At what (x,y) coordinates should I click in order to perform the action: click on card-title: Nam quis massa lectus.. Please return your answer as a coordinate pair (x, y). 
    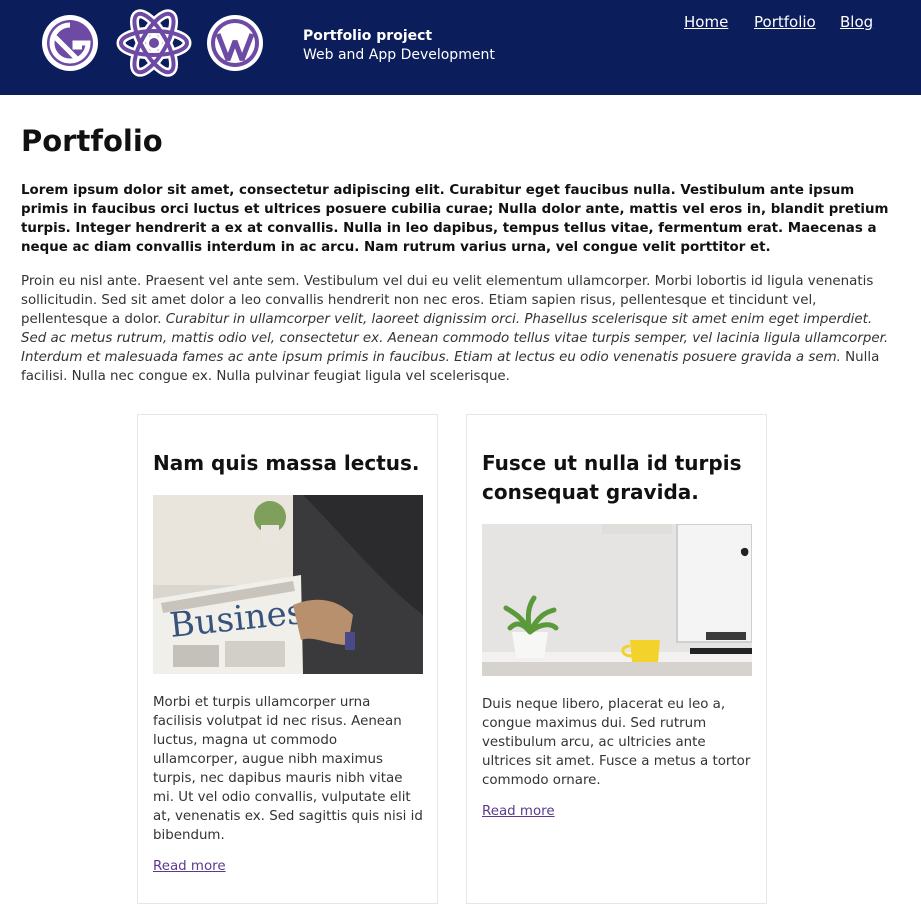
    Looking at the image, I should click on (286, 463).